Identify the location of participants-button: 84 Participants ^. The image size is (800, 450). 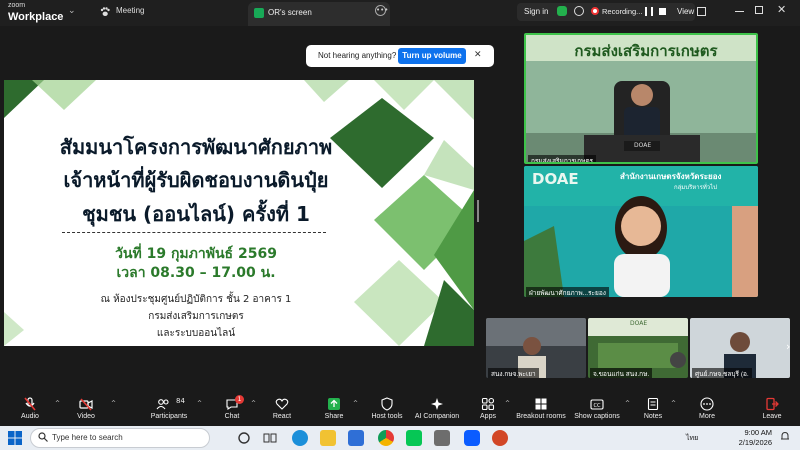
(173, 409).